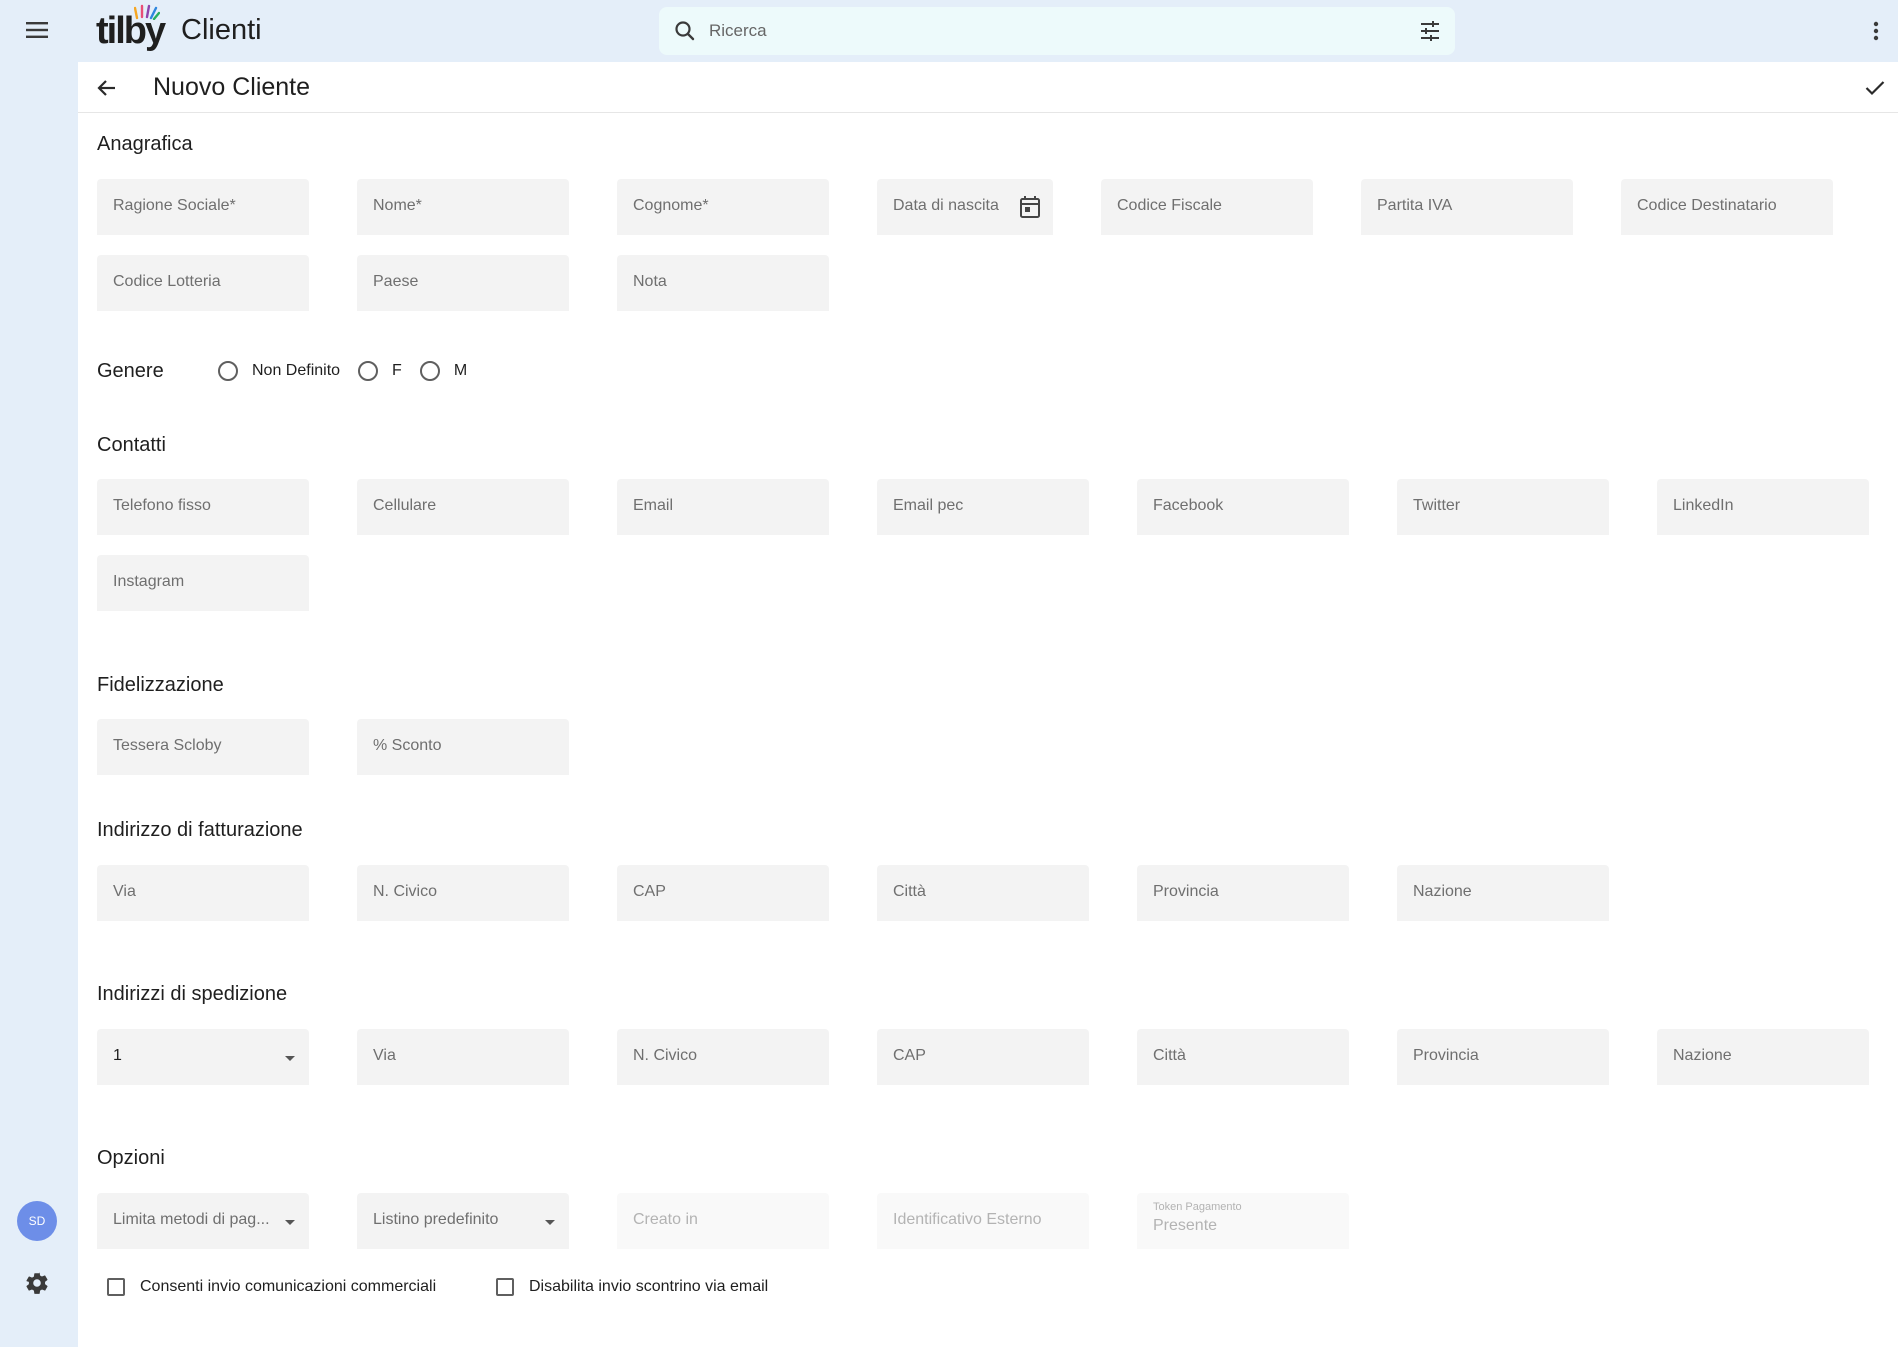  I want to click on field-placeholder: Instagram, so click(149, 581).